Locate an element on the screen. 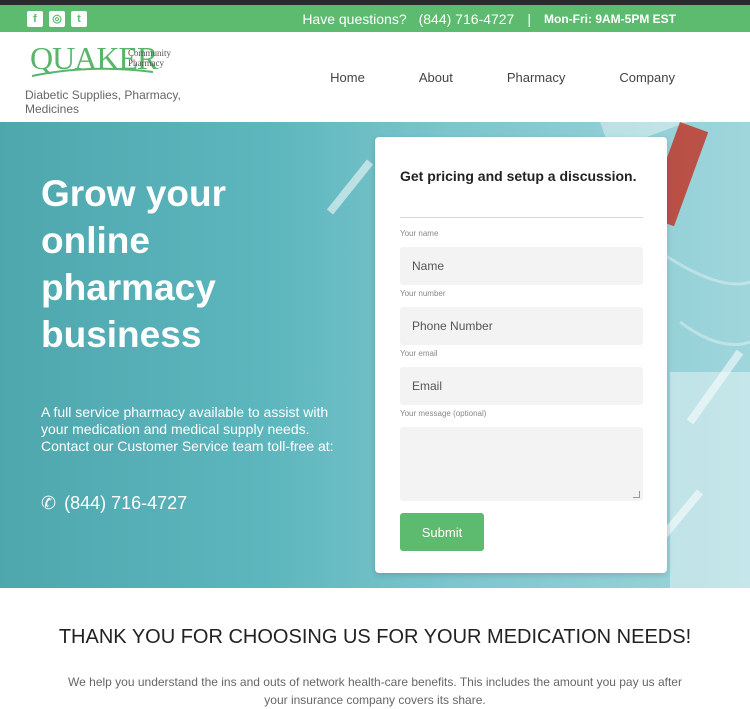  hero-title-line: pharmacy is located at coordinates (128, 287).